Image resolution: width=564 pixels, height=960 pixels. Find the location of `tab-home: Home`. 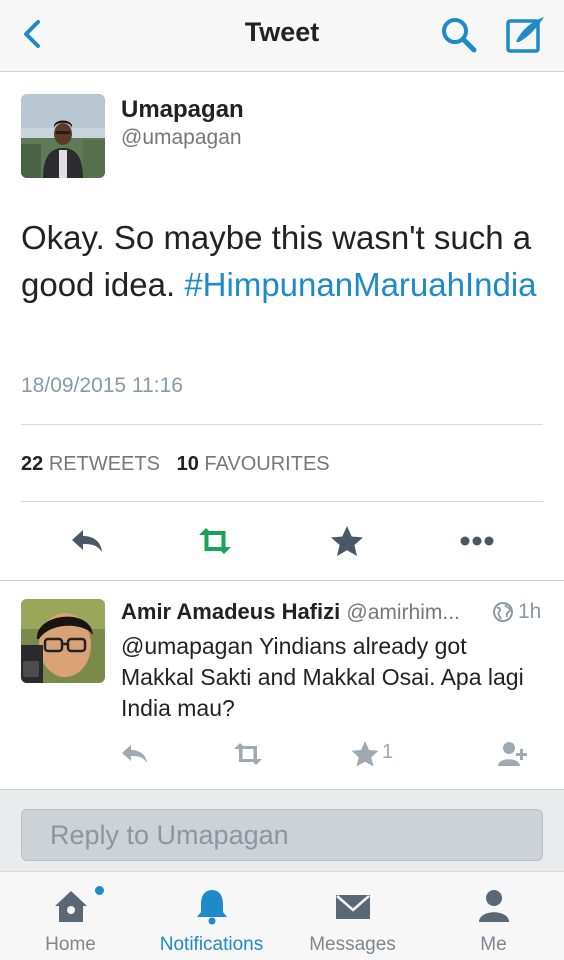

tab-home: Home is located at coordinates (70, 916).